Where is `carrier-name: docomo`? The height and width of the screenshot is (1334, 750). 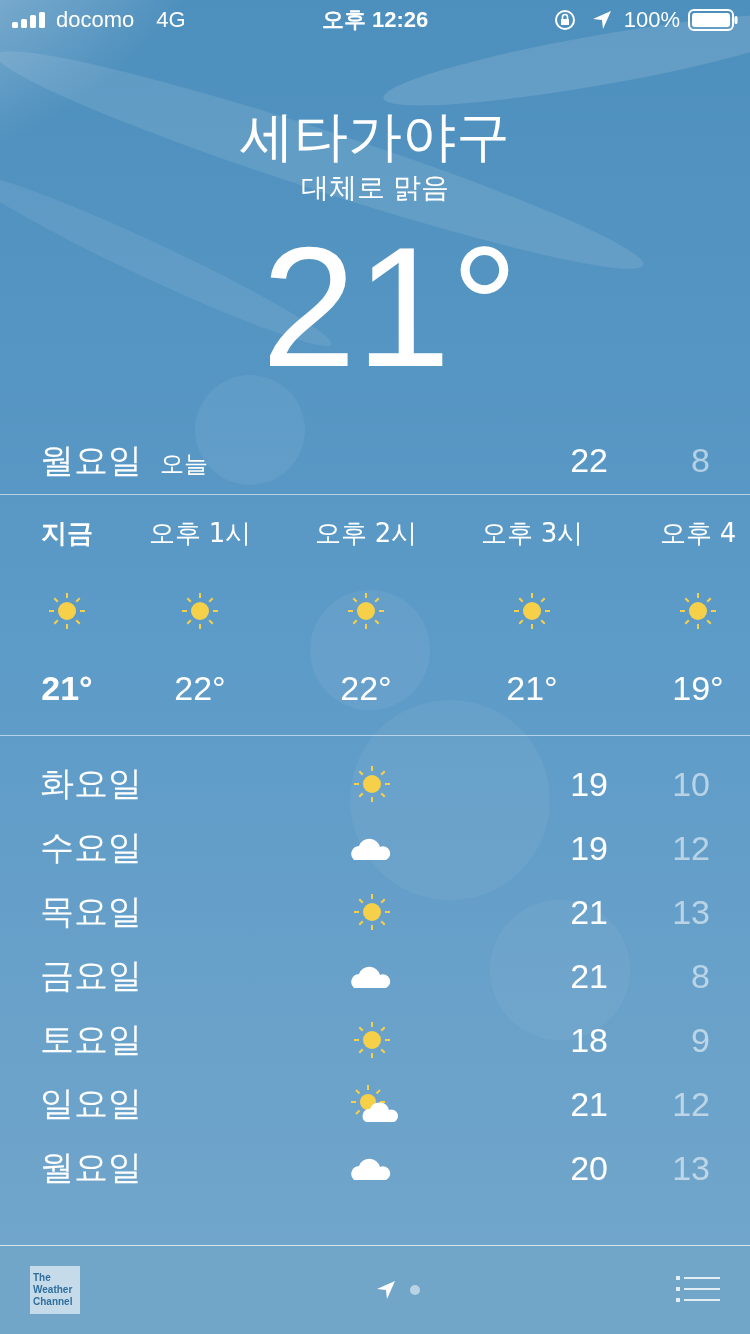 carrier-name: docomo is located at coordinates (95, 20).